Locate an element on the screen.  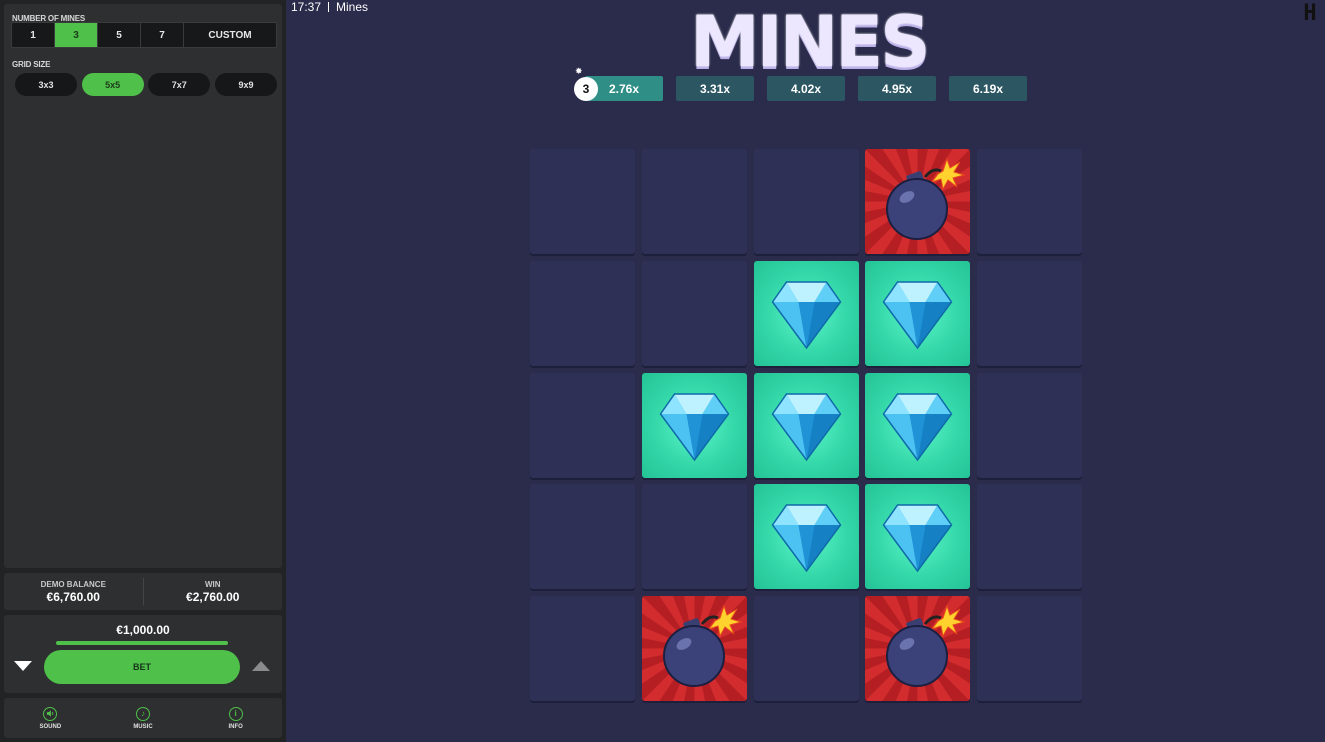
mines-logo: MINES is located at coordinates (810, 42).